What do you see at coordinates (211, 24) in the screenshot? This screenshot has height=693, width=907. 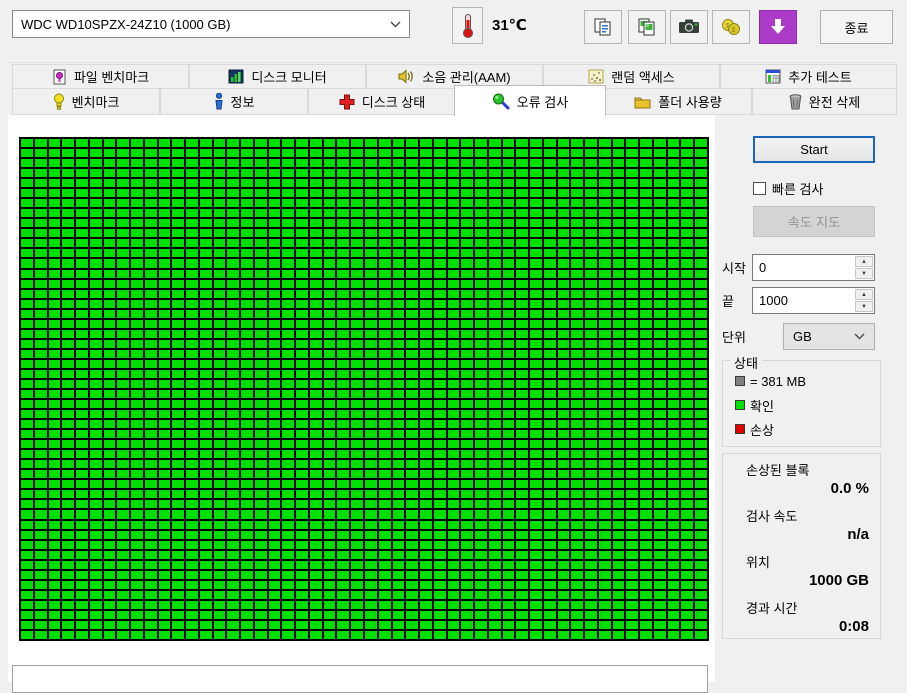 I see `device-select: WDC WD10SPZX-24Z10 (1000 GB)` at bounding box center [211, 24].